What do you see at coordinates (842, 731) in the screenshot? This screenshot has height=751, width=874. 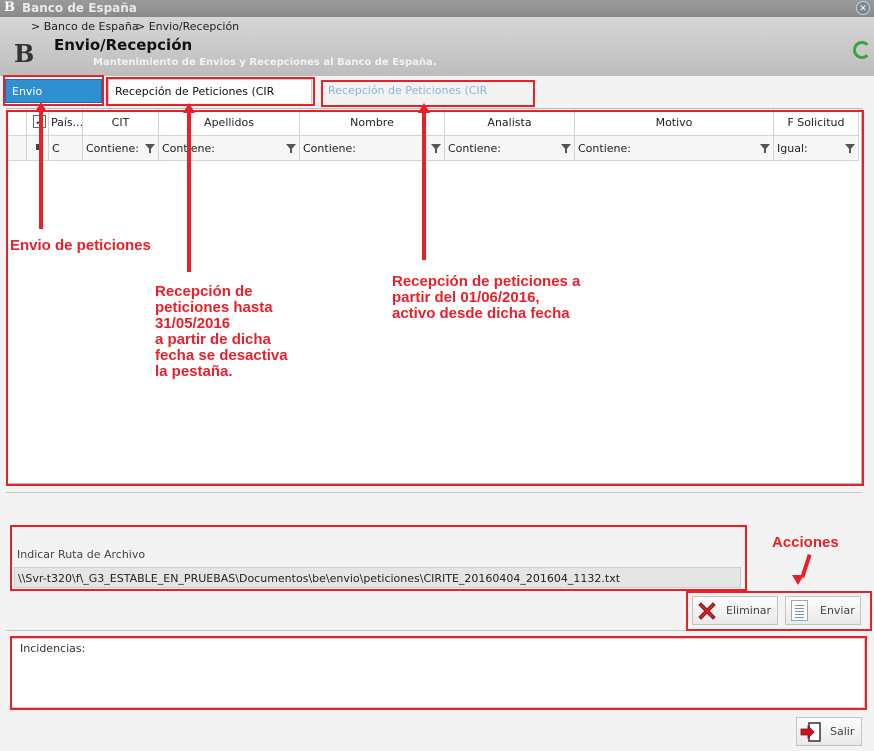 I see `salir-label: Salir` at bounding box center [842, 731].